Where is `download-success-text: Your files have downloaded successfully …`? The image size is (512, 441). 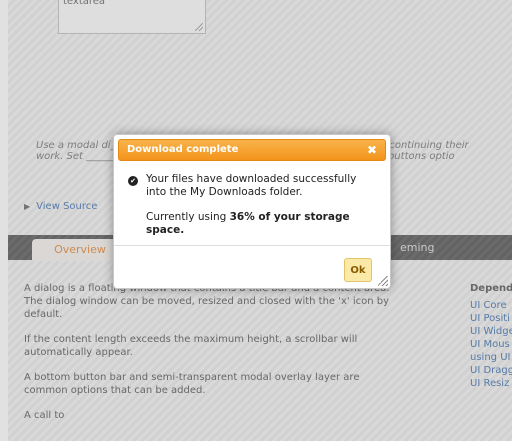
download-success-text: Your files have downloaded successfully … is located at coordinates (251, 185).